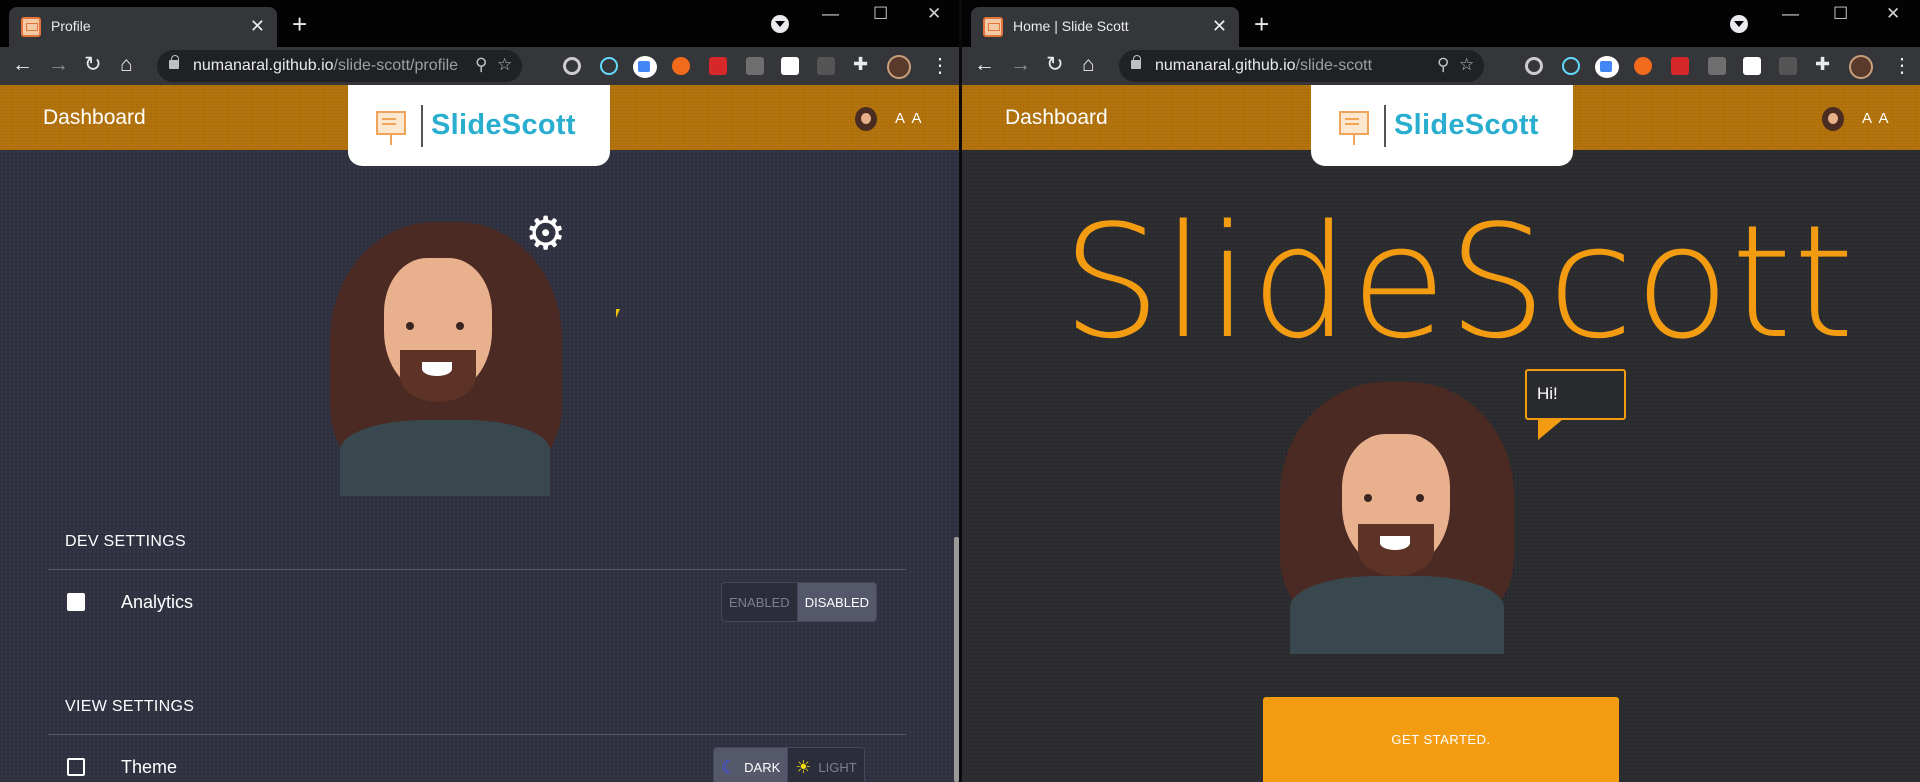 The image size is (1920, 782). I want to click on edit-profile-gear-icon: ⚙, so click(545, 233).